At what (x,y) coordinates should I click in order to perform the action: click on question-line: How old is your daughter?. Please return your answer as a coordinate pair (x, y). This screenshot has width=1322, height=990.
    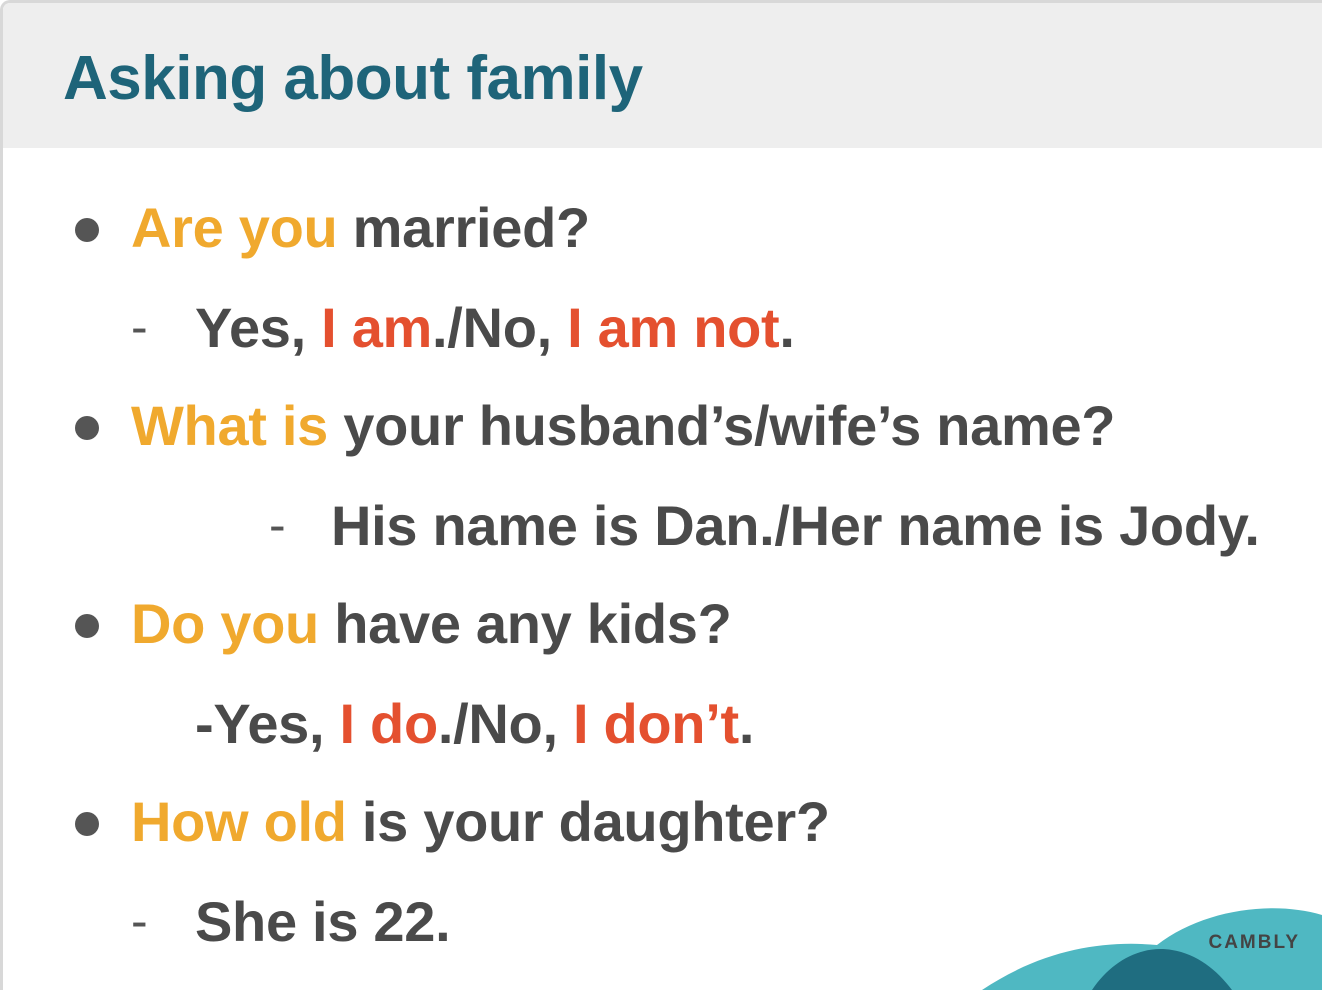
    Looking at the image, I should click on (480, 822).